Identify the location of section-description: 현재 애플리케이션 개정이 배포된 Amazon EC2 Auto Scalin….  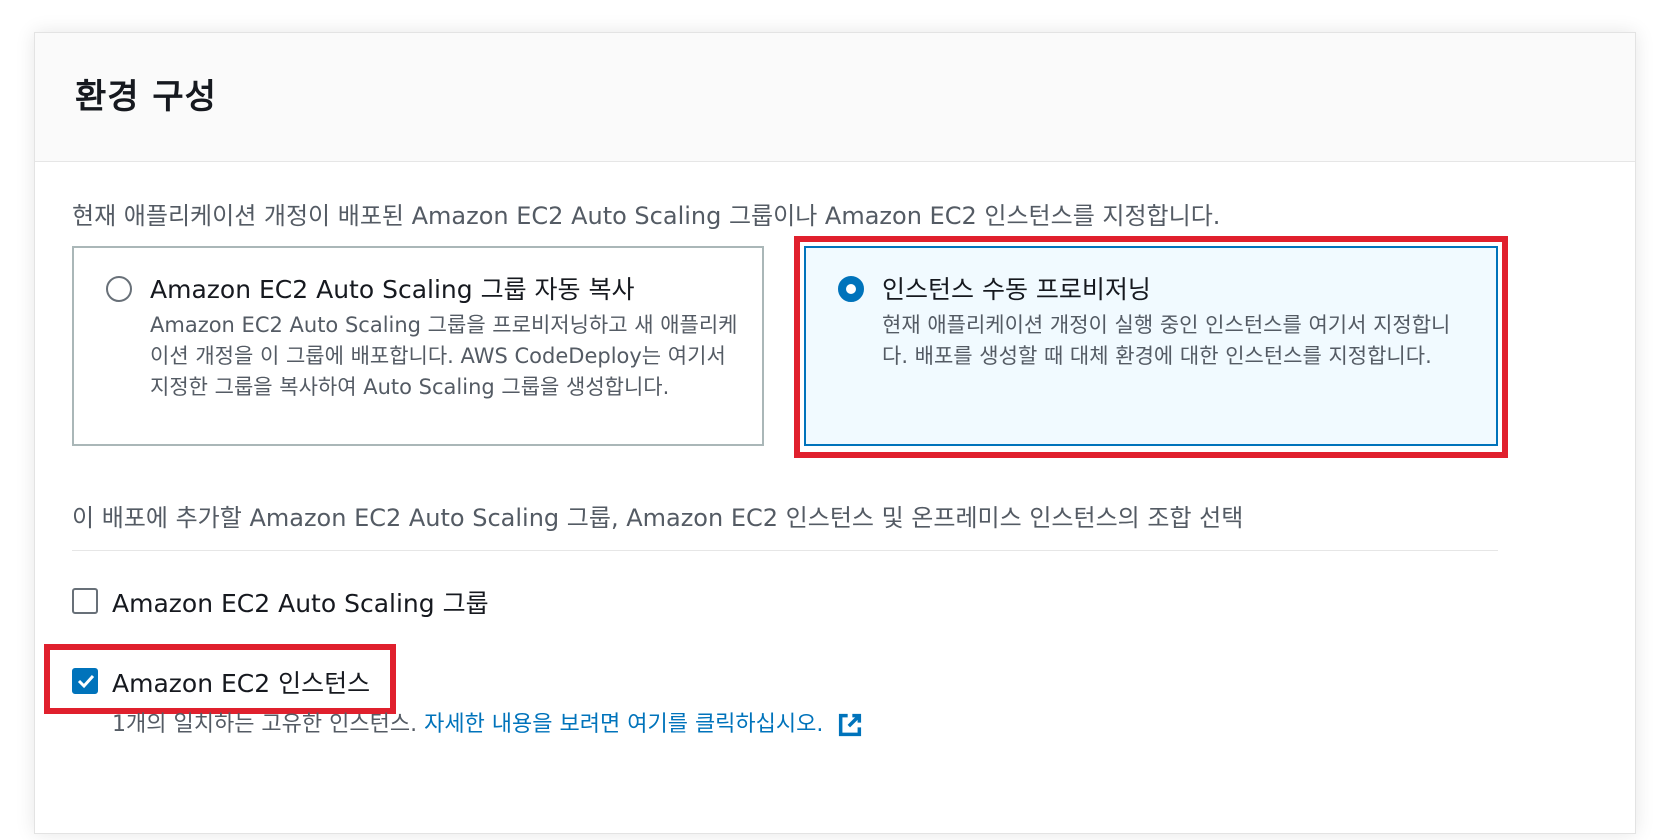
(646, 216).